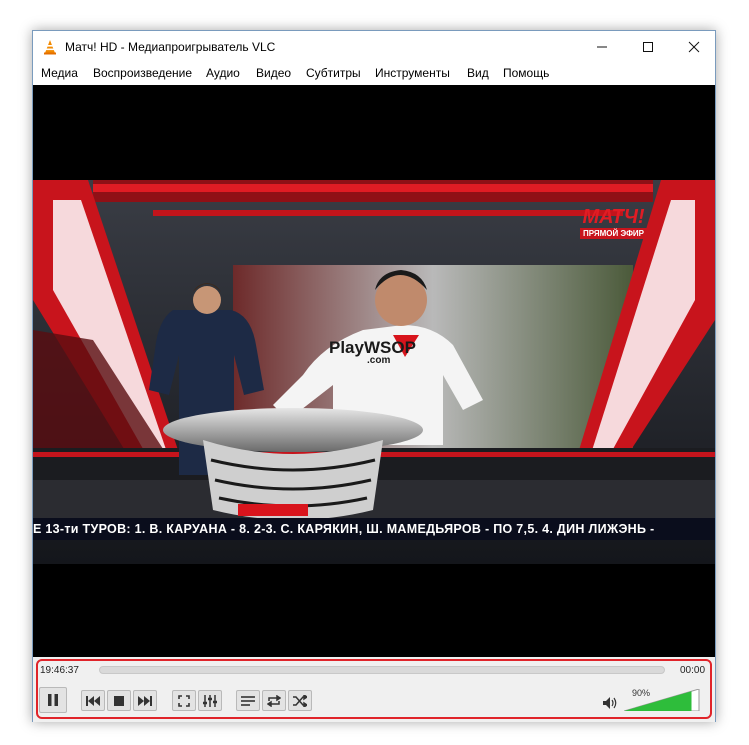 The image size is (749, 745). Describe the element at coordinates (374, 689) in the screenshot. I see `control-panel: 19:46:37 00:00 90%` at that location.